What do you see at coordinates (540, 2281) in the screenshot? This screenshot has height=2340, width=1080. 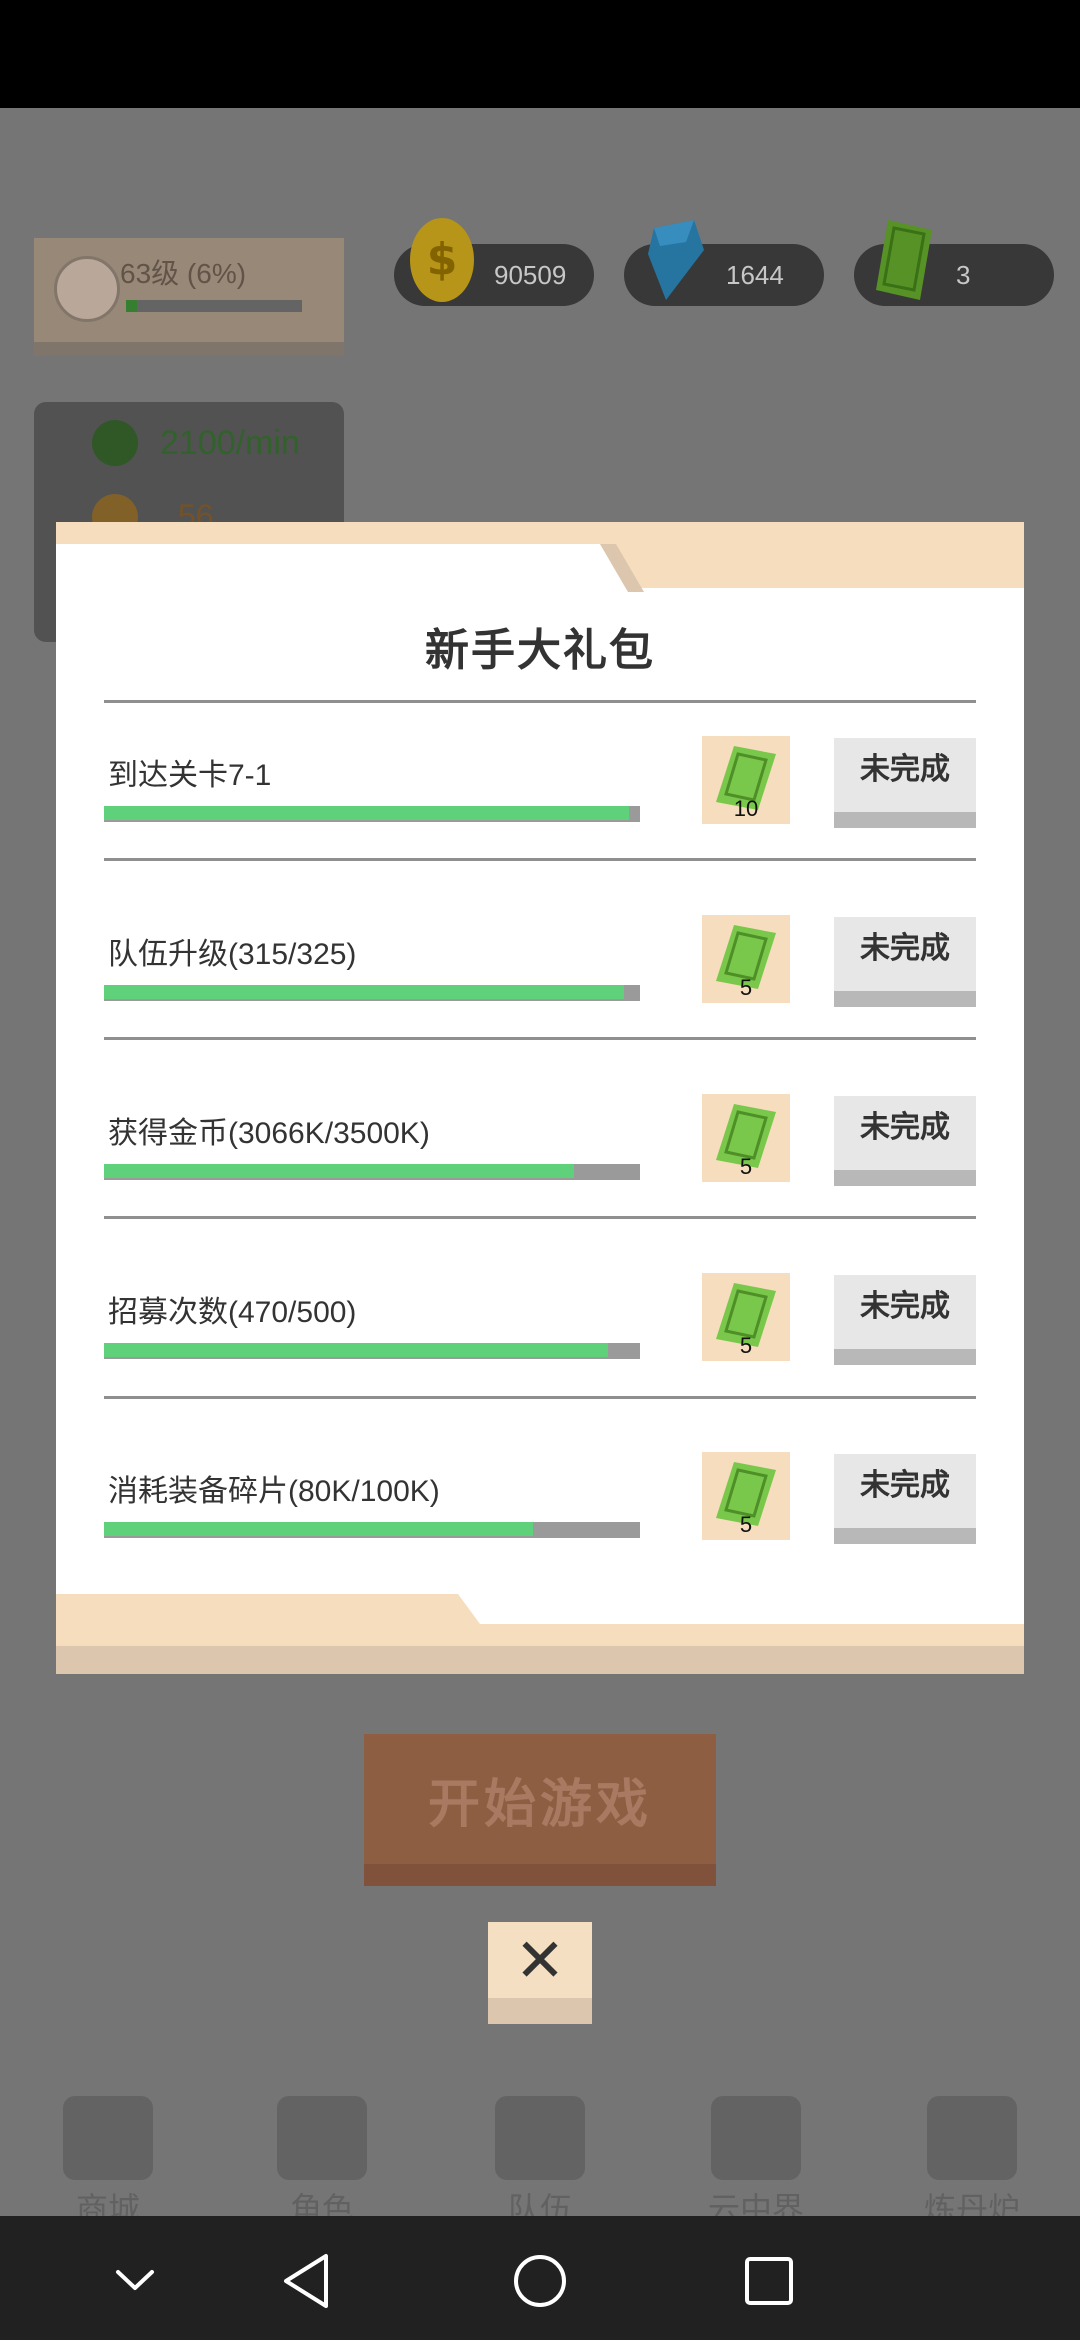 I see `home-icon` at bounding box center [540, 2281].